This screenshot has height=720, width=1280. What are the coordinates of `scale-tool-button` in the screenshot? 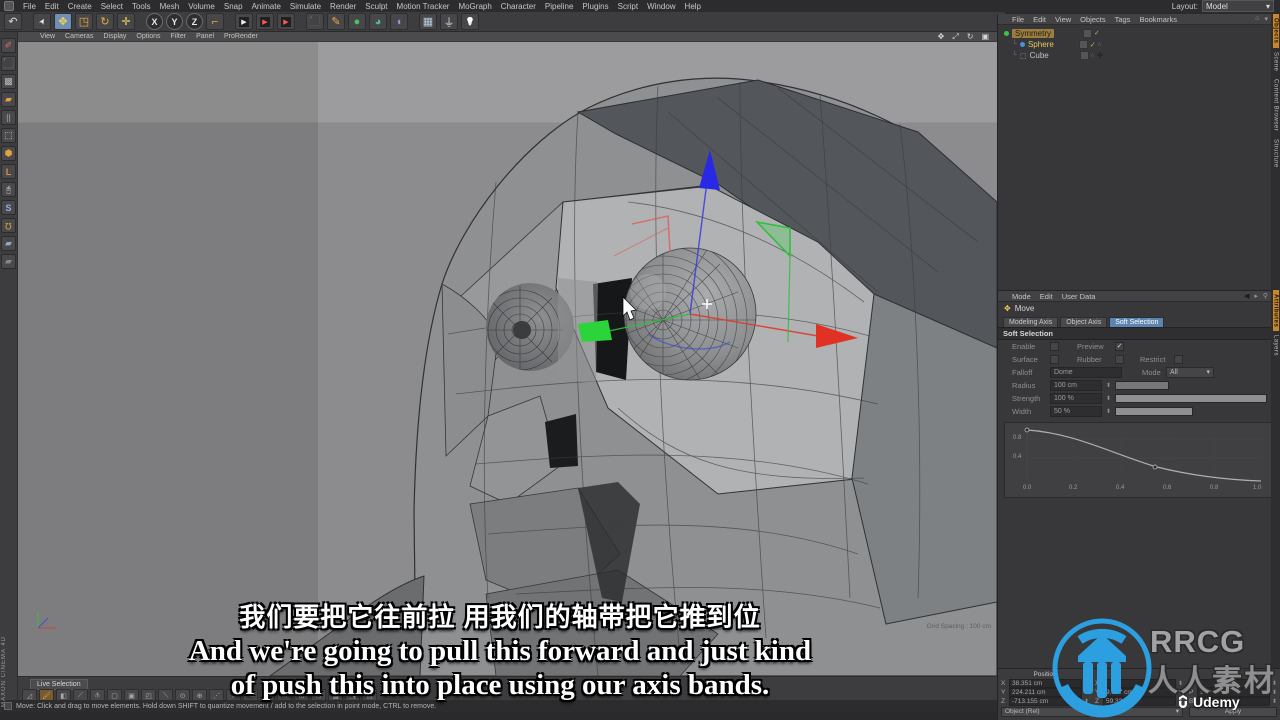 It's located at (84, 21).